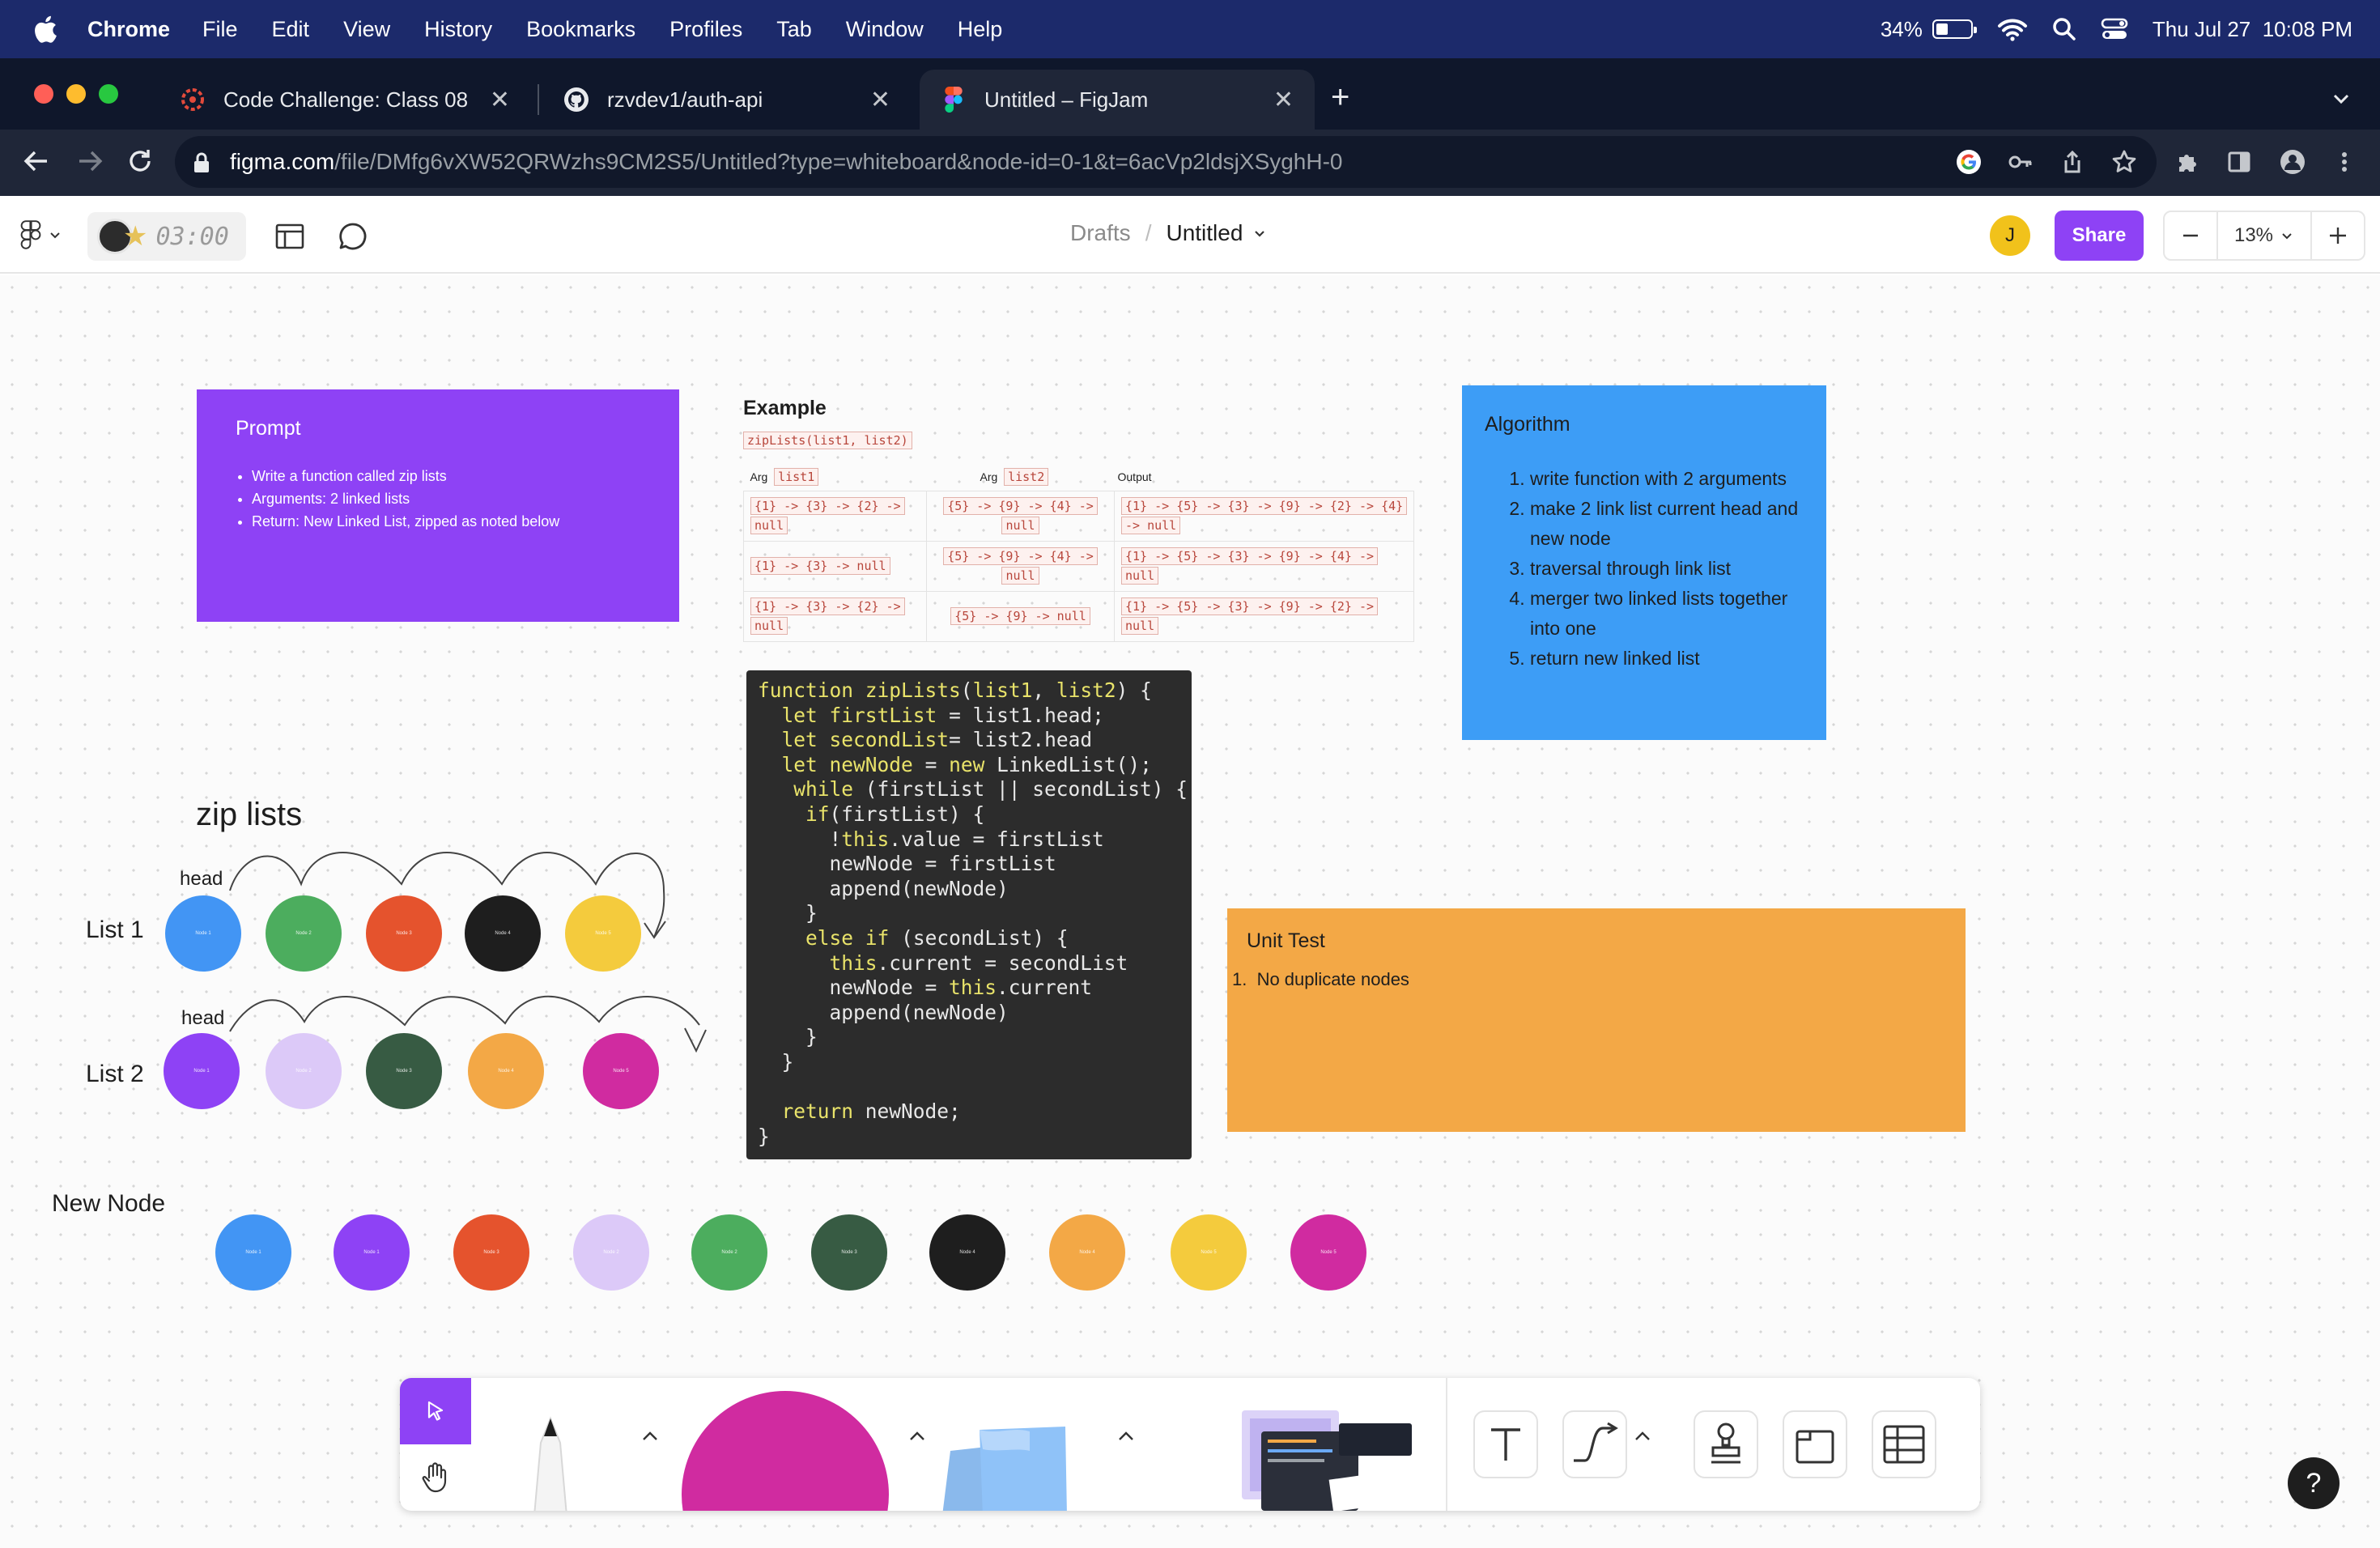 Image resolution: width=2380 pixels, height=1548 pixels. I want to click on apple-icon, so click(45, 29).